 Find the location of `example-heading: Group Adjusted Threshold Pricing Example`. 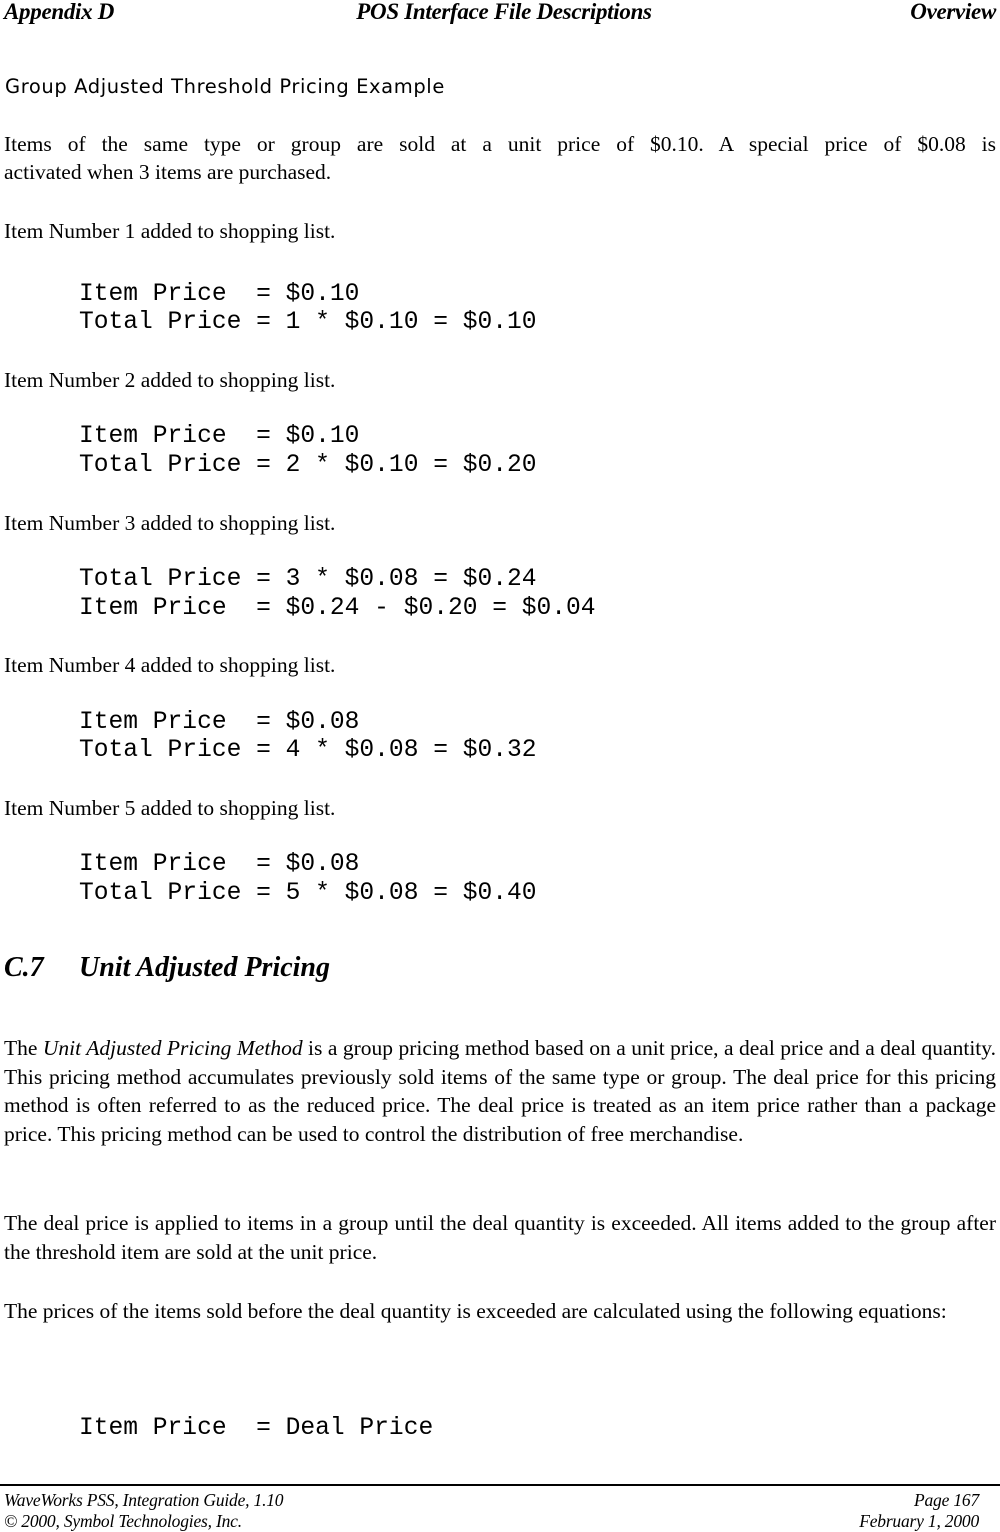

example-heading: Group Adjusted Threshold Pricing Example is located at coordinates (225, 86).